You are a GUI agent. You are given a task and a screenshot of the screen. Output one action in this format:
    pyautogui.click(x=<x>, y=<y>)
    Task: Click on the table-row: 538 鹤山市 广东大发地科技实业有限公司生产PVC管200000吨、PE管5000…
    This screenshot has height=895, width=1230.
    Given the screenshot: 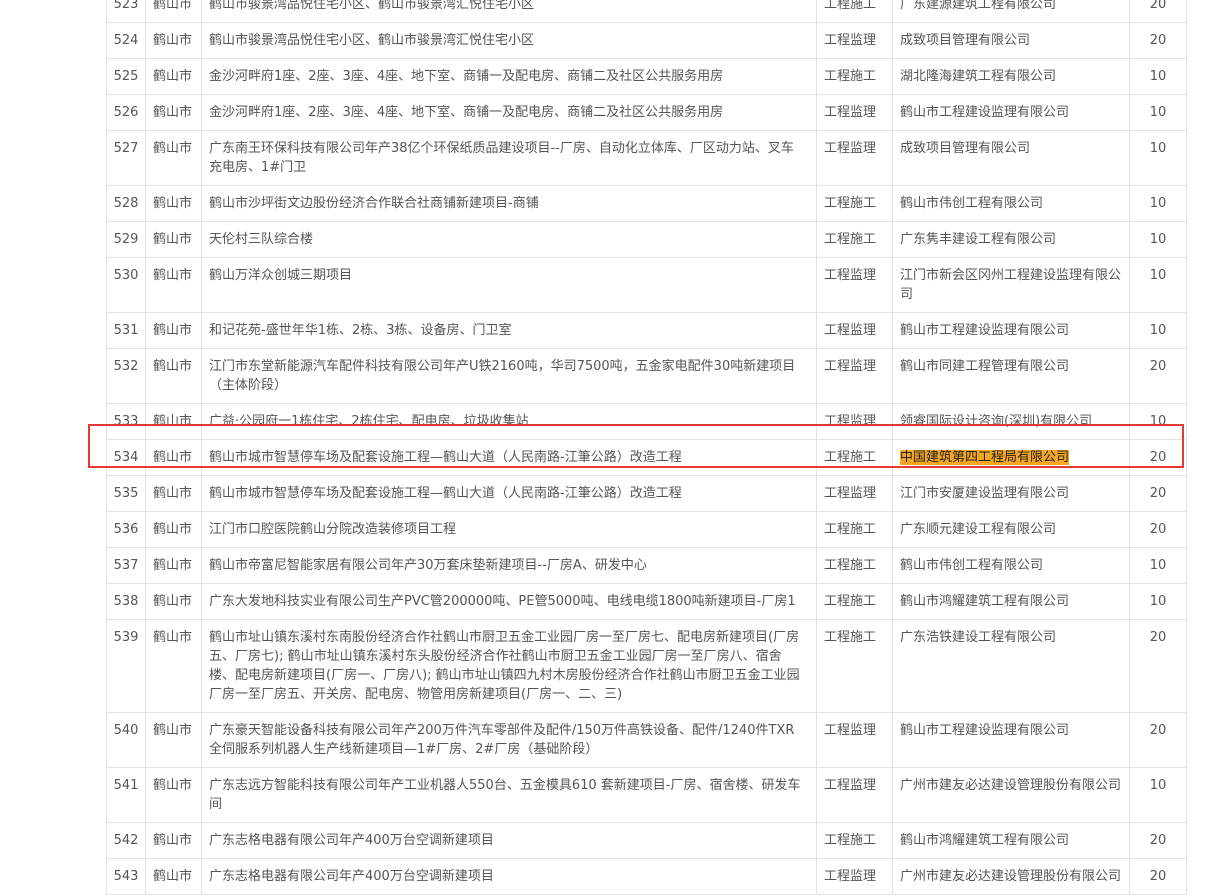 What is the action you would take?
    pyautogui.click(x=646, y=601)
    